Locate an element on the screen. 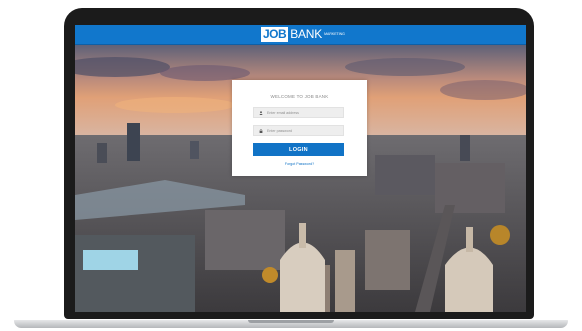 This screenshot has height=331, width=582. jobbank-logo: JOB BANK MARKETING is located at coordinates (303, 34).